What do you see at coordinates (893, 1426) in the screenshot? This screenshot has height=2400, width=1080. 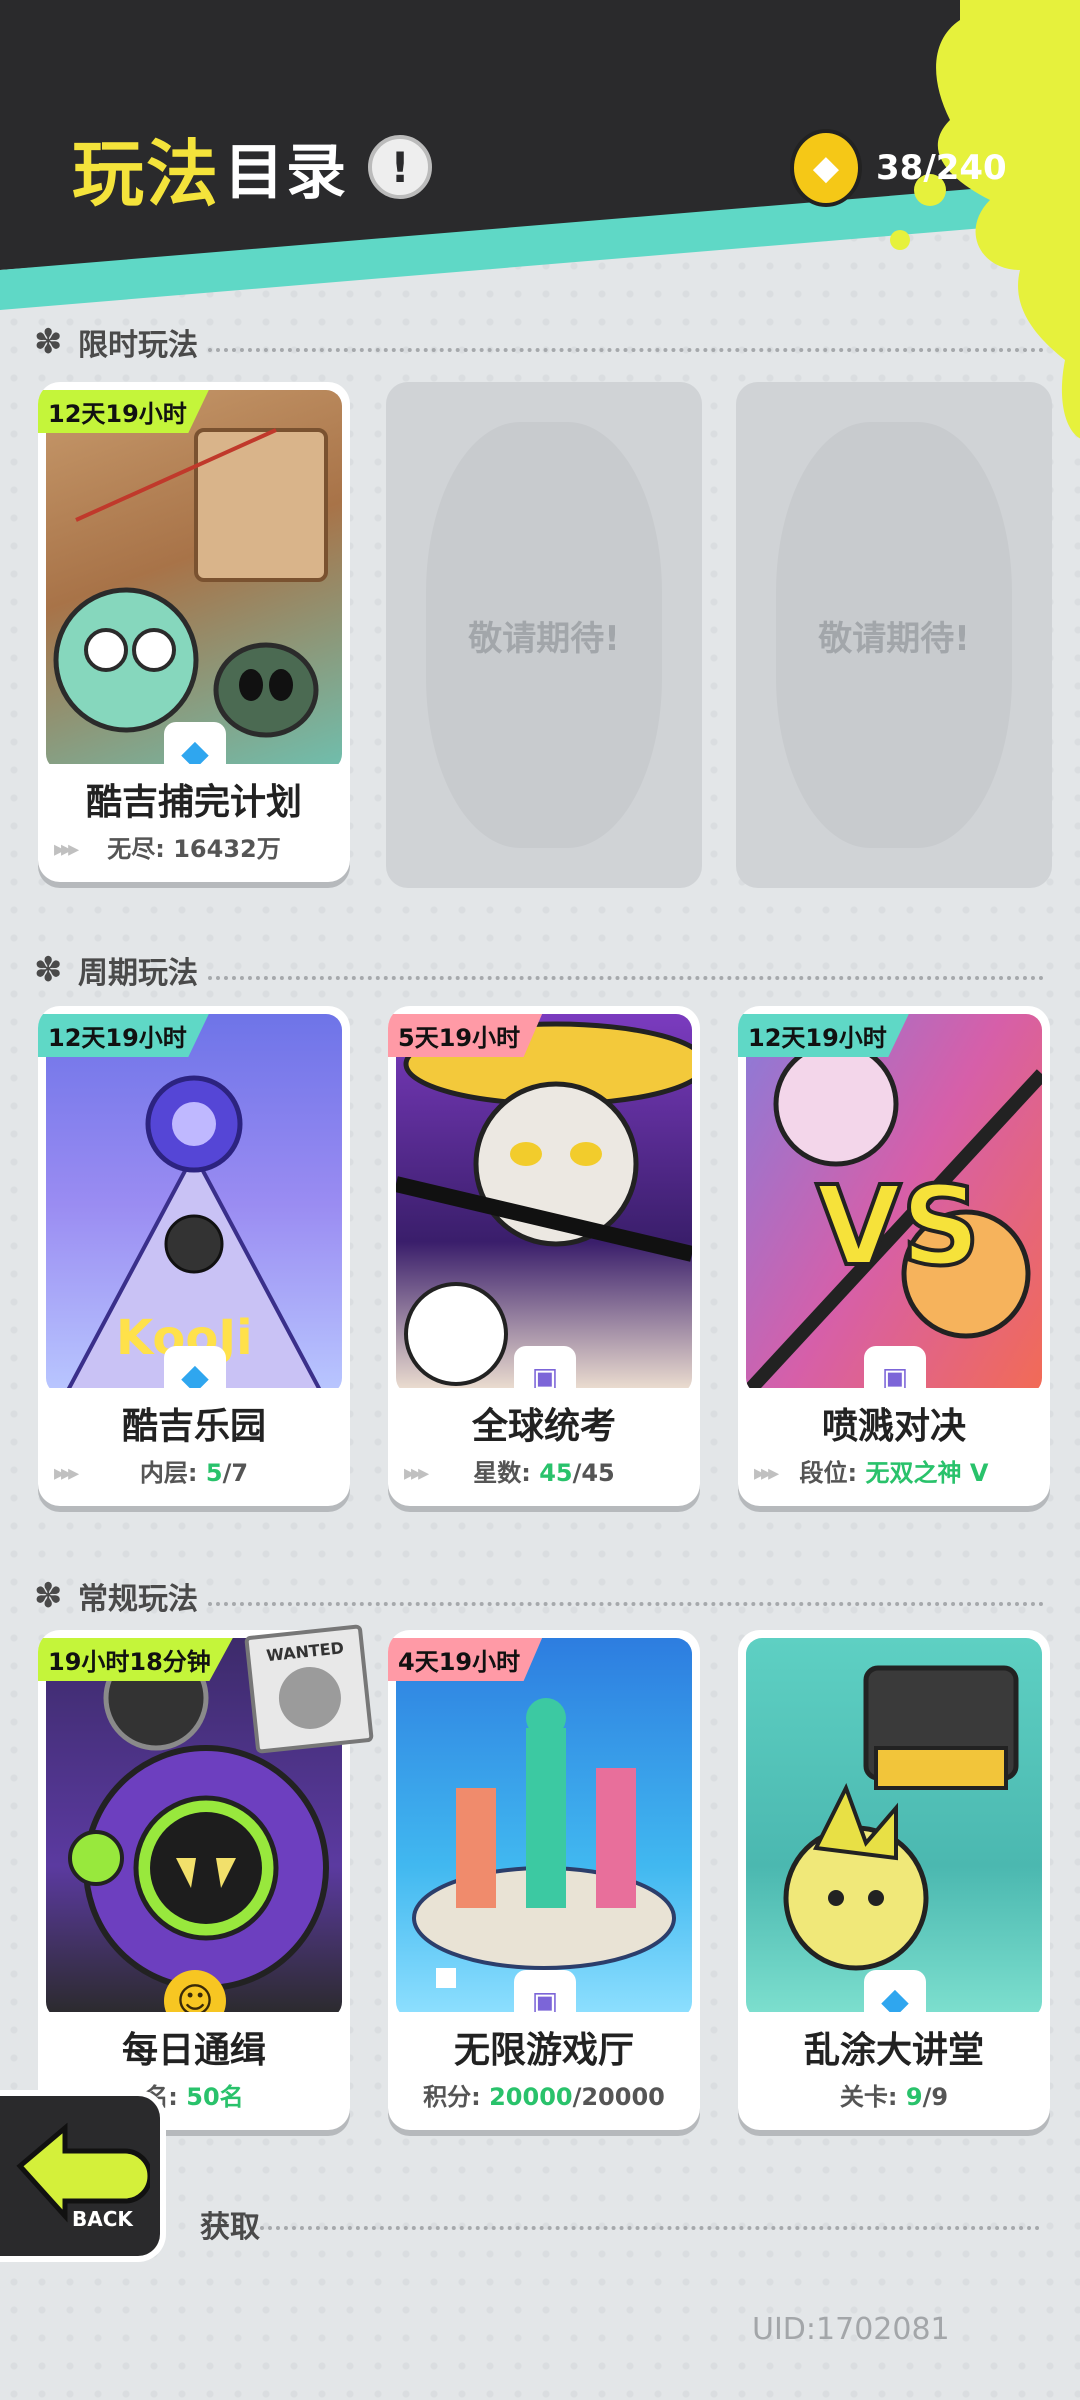 I see `card-title: 喷溅对决` at bounding box center [893, 1426].